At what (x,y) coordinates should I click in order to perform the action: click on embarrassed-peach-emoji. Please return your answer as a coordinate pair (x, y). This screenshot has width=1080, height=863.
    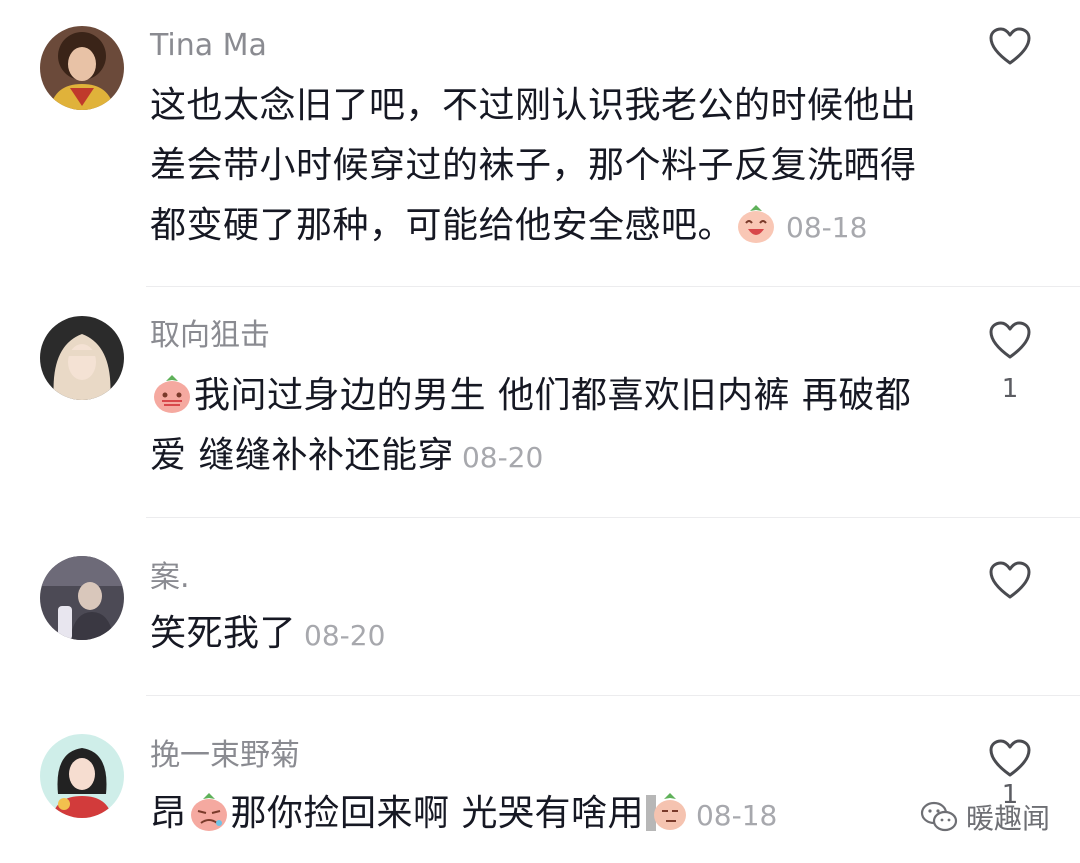
    Looking at the image, I should click on (172, 393).